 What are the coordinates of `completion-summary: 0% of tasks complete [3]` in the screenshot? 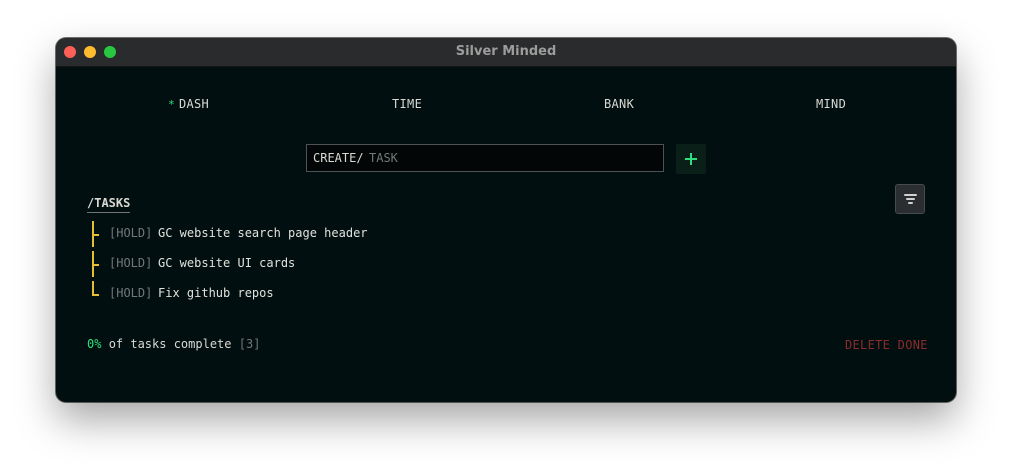 It's located at (173, 344).